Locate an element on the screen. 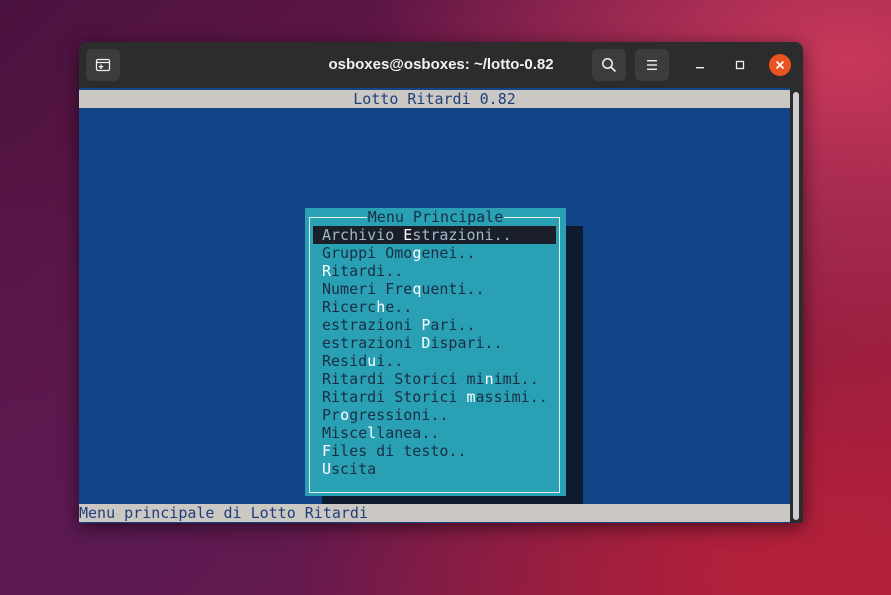 The height and width of the screenshot is (595, 891). menu-item-hotkey: U is located at coordinates (327, 469).